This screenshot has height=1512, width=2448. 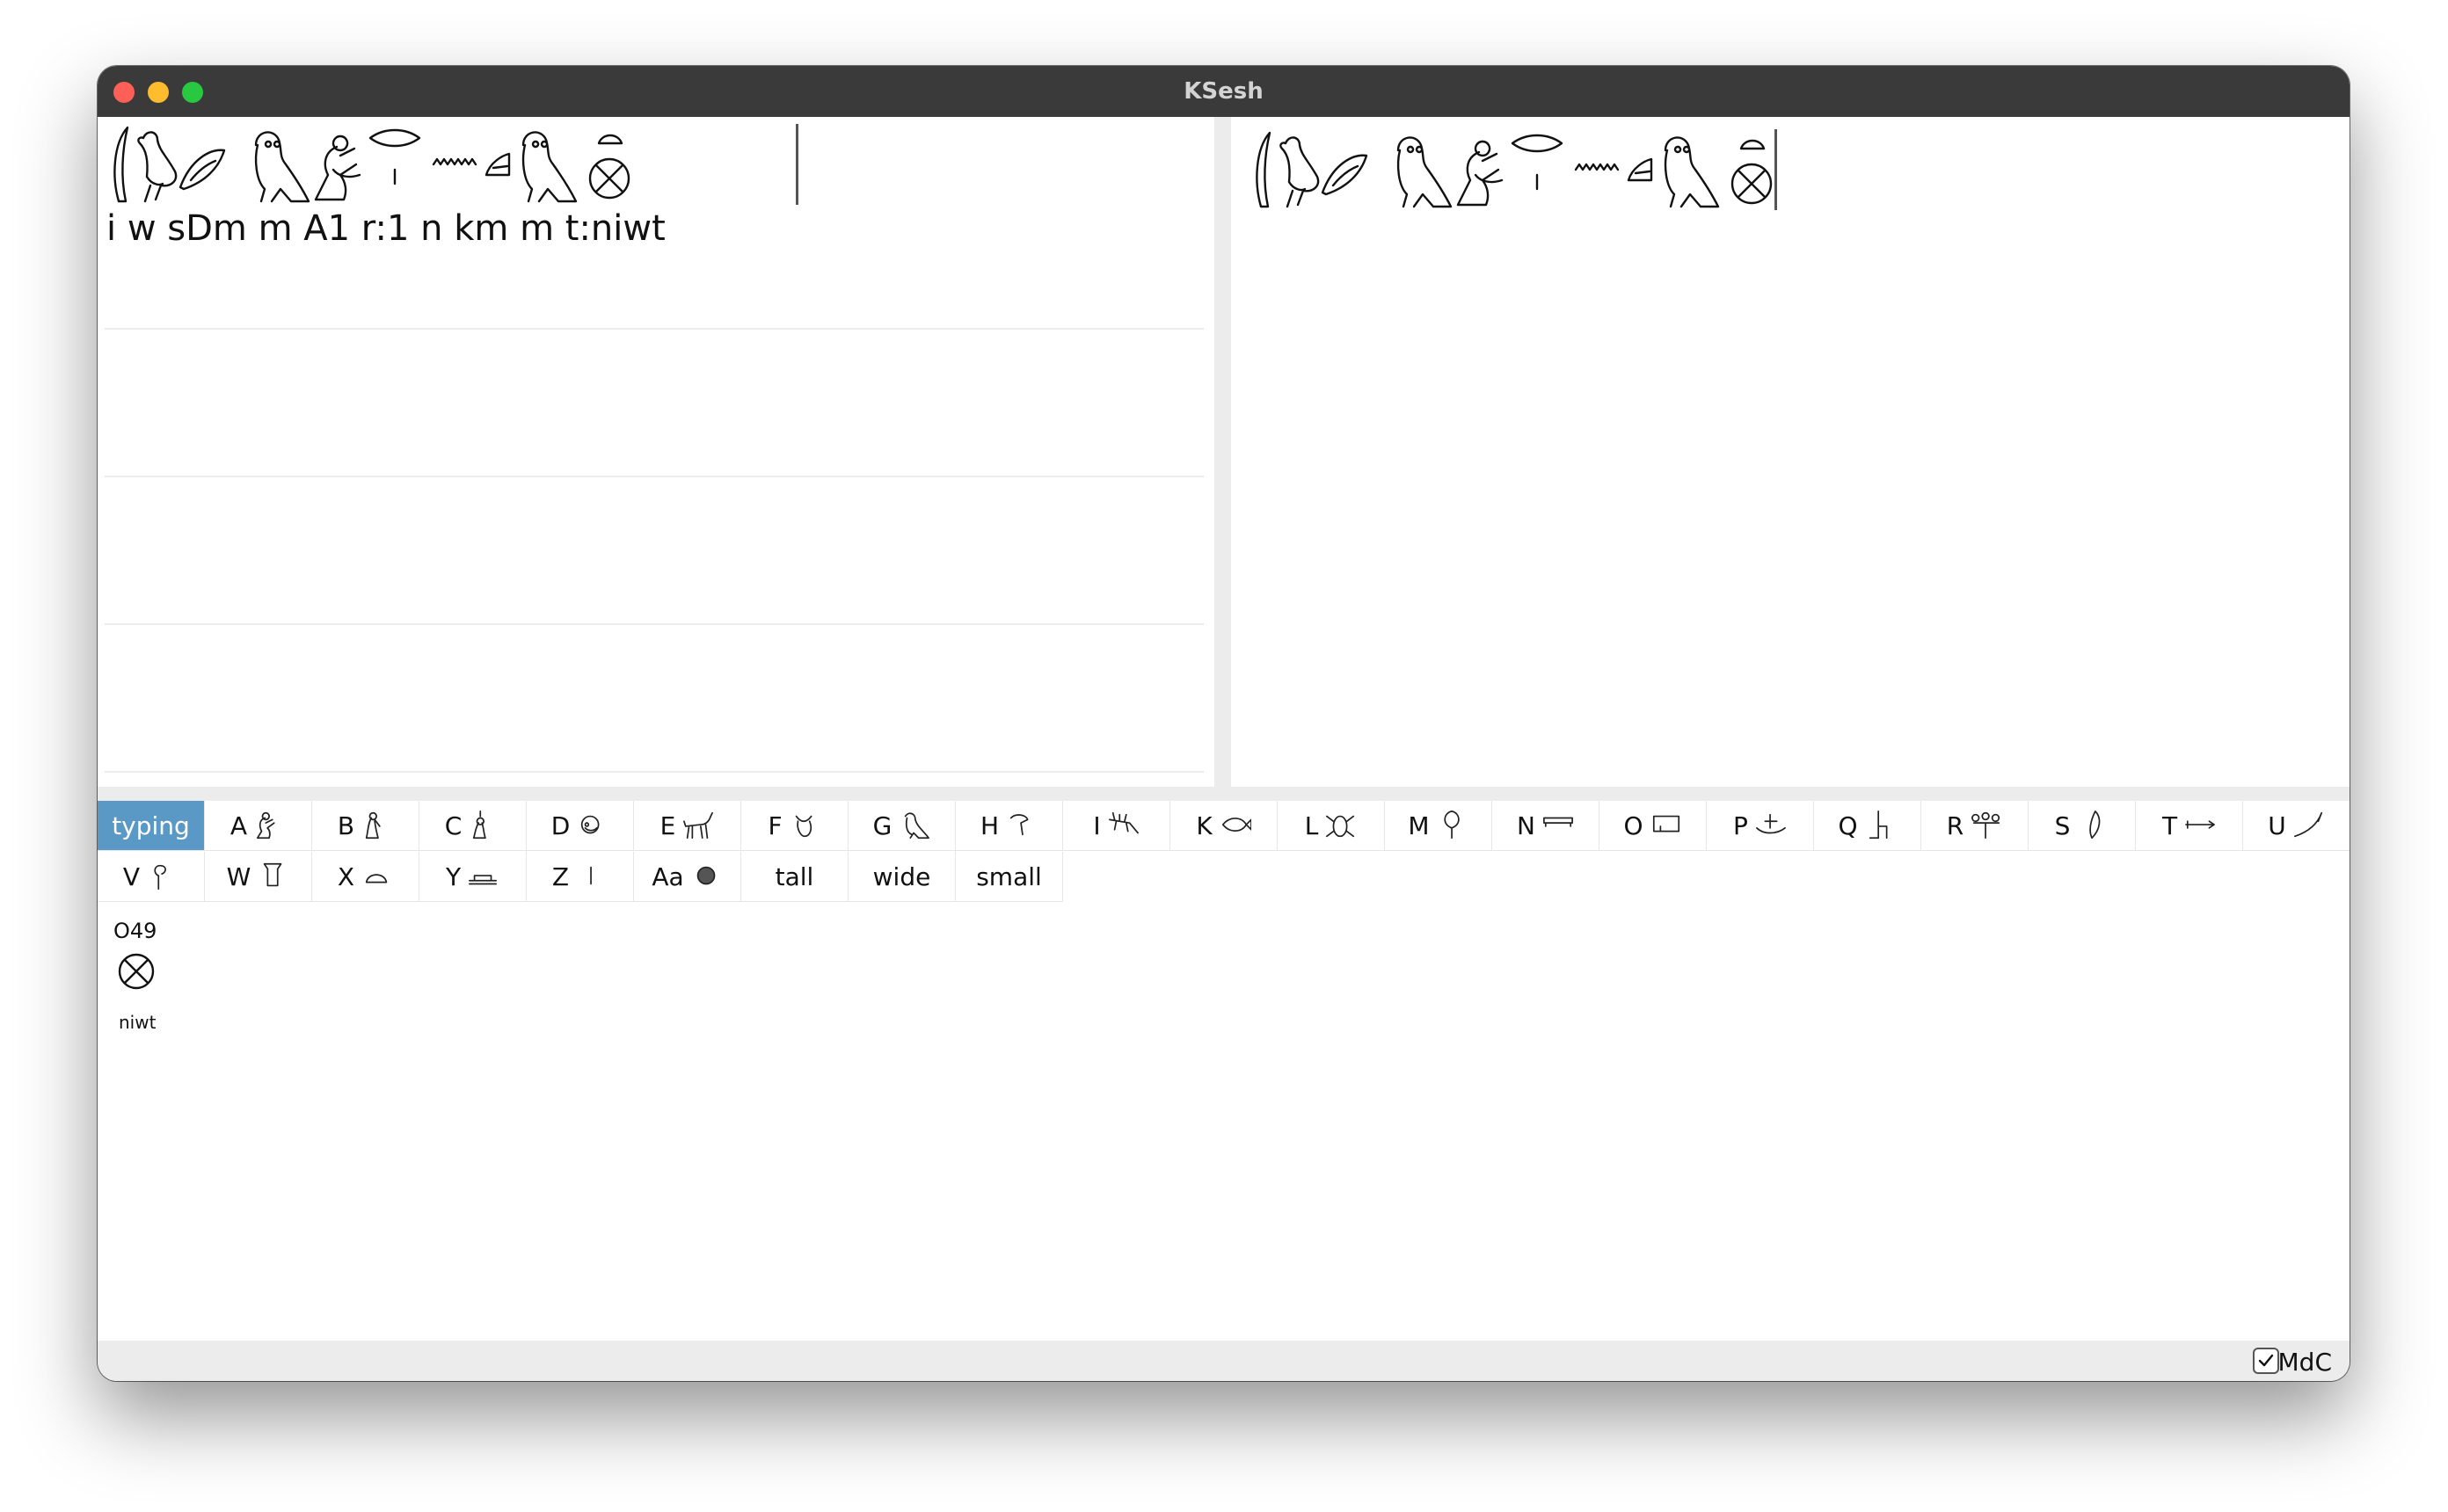 I want to click on horizontal-splitter, so click(x=1224, y=794).